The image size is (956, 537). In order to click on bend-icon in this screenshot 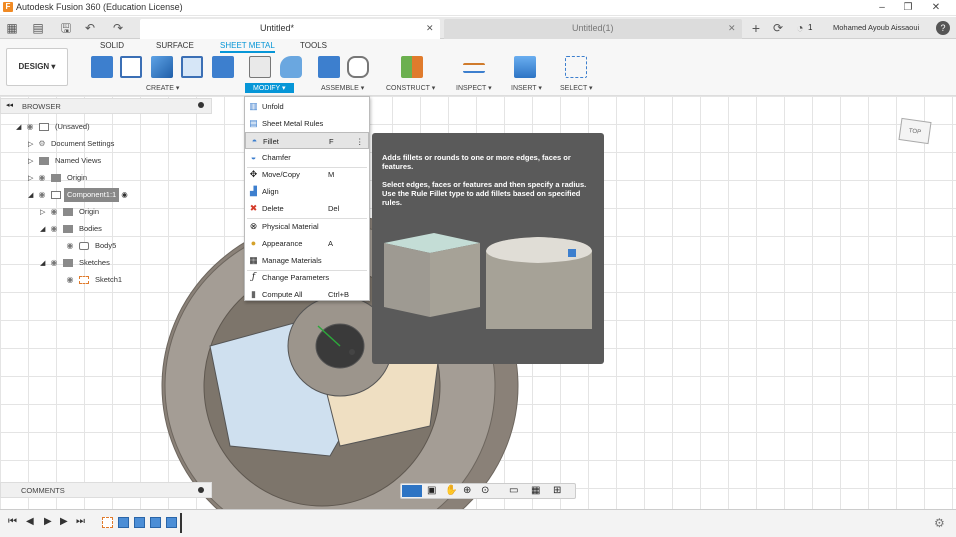, I will do `click(223, 67)`.